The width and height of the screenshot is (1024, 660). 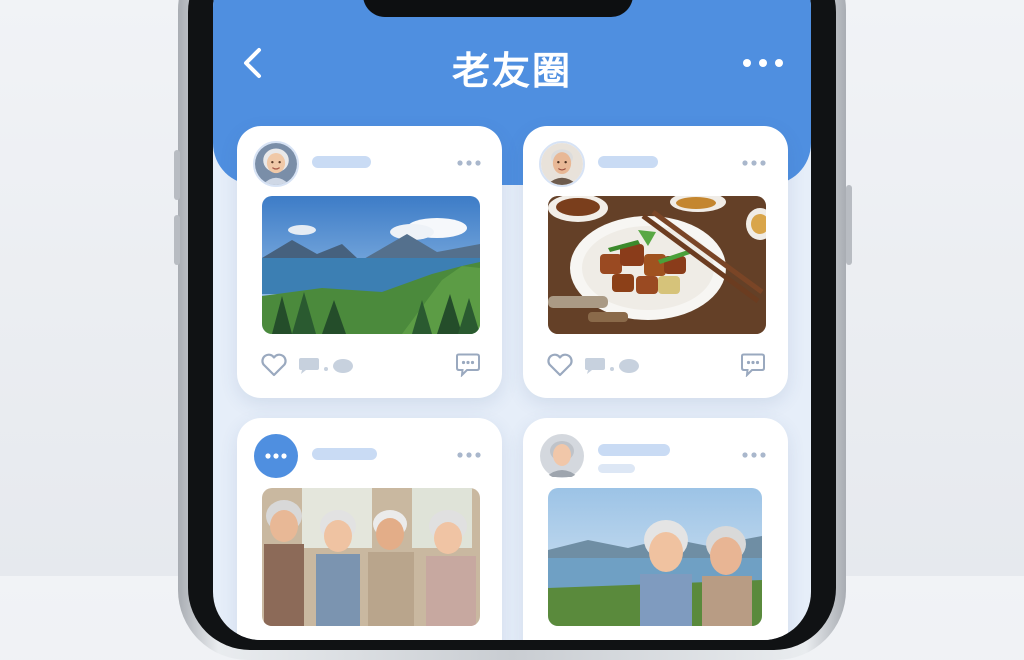 What do you see at coordinates (511, 71) in the screenshot?
I see `page-title: 老友圈` at bounding box center [511, 71].